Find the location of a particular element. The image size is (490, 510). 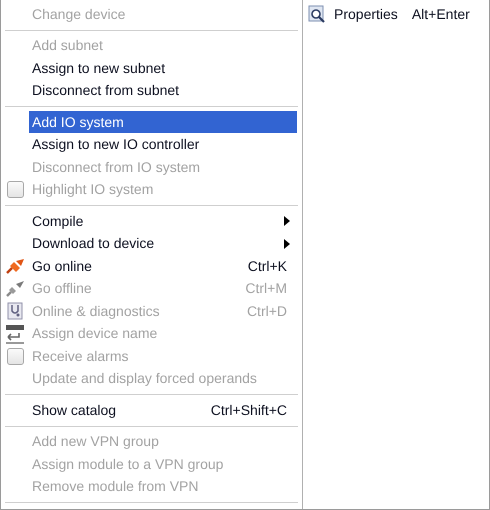

menu-item: Show catalog Ctrl+Shift+C is located at coordinates (163, 410).